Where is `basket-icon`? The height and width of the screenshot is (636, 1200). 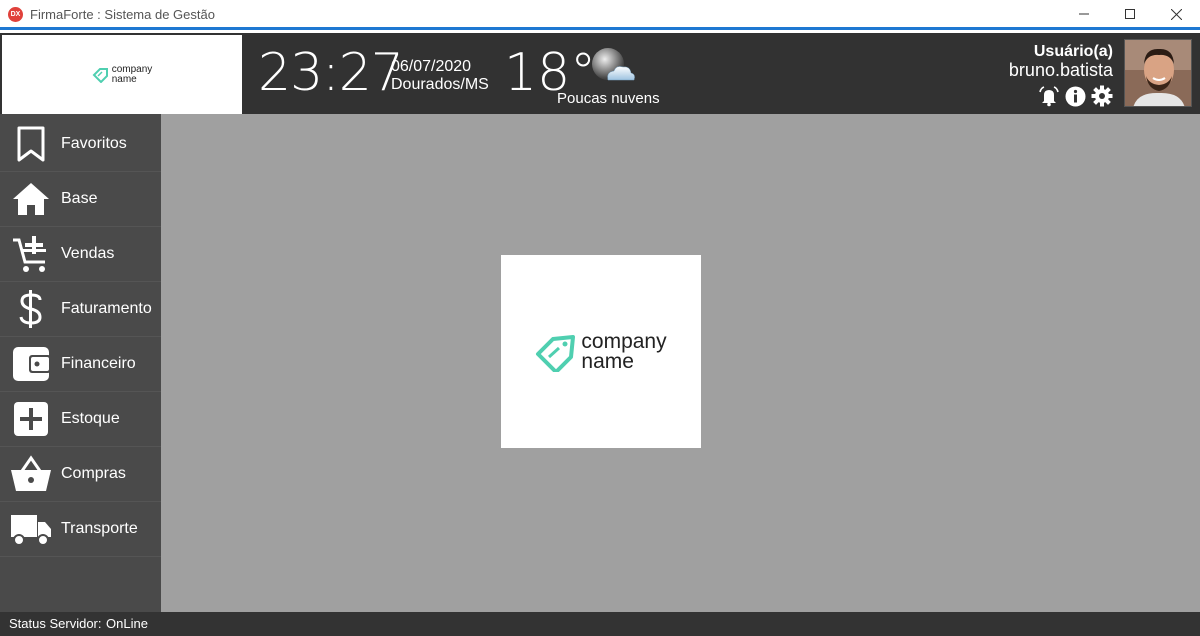
basket-icon is located at coordinates (31, 474).